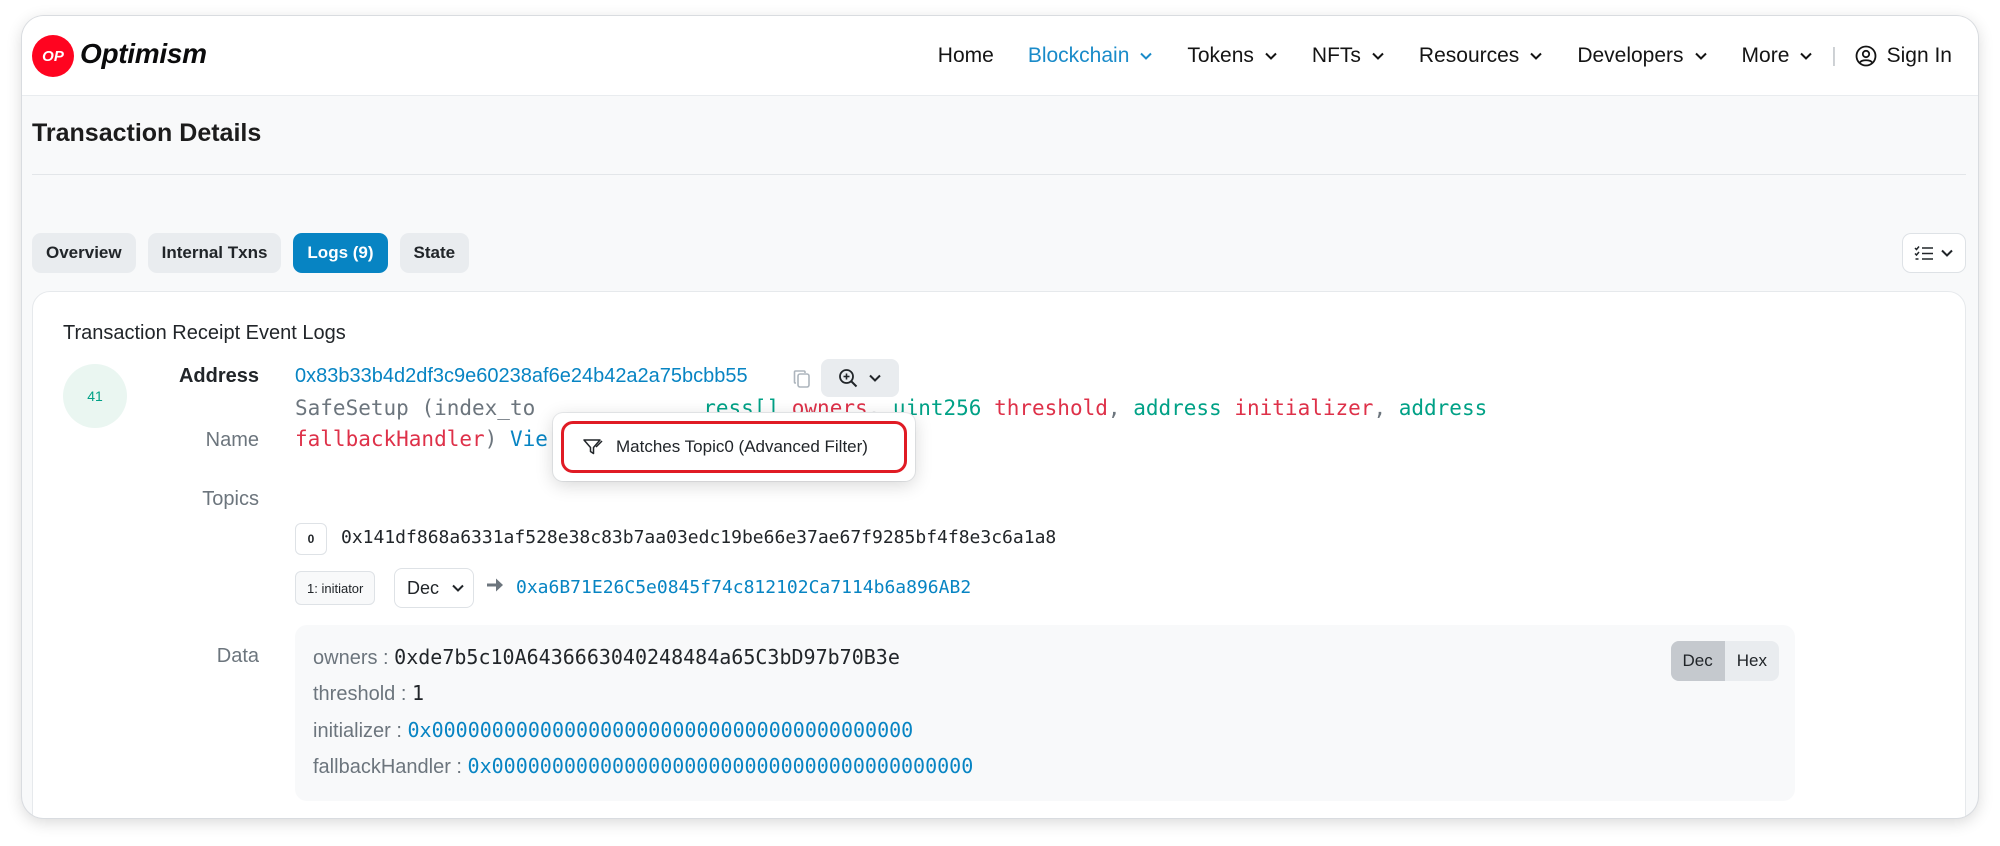  I want to click on format-dec-button: Dec, so click(1697, 661).